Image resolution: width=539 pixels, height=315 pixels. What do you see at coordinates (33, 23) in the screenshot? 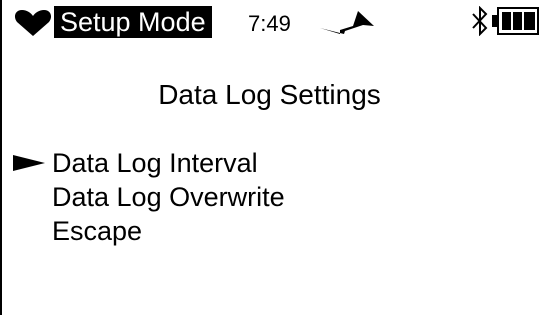
I see `heart-icon` at bounding box center [33, 23].